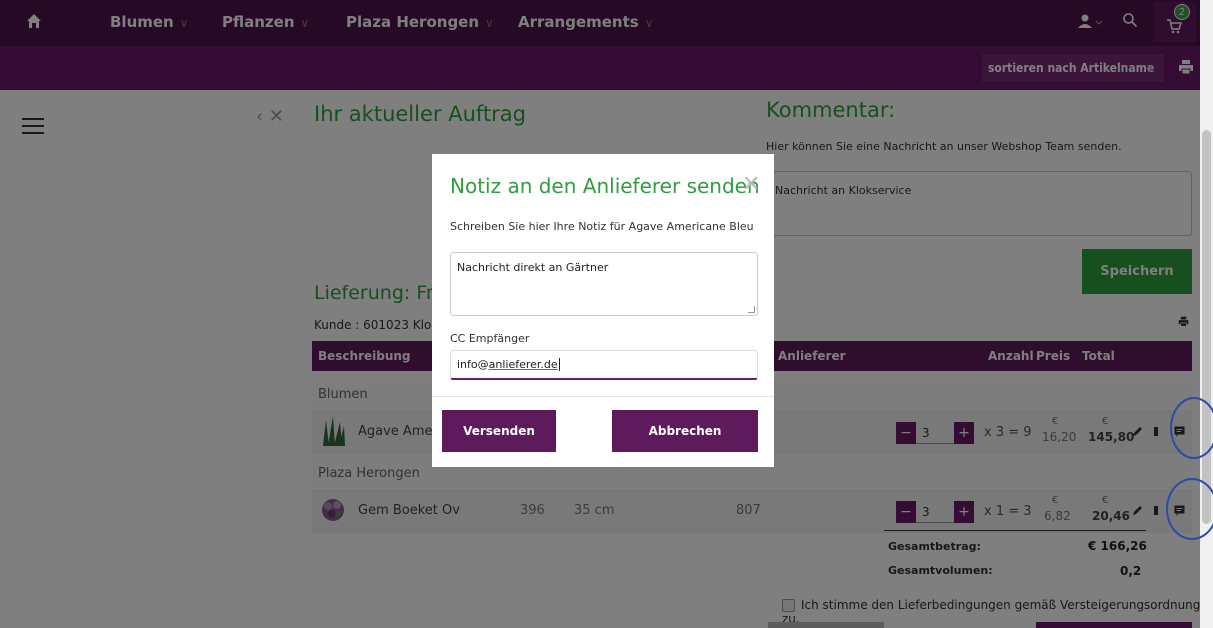 Image resolution: width=1213 pixels, height=628 pixels. Describe the element at coordinates (533, 267) in the screenshot. I see `note-text: Nachricht direkt an Gärtner` at that location.